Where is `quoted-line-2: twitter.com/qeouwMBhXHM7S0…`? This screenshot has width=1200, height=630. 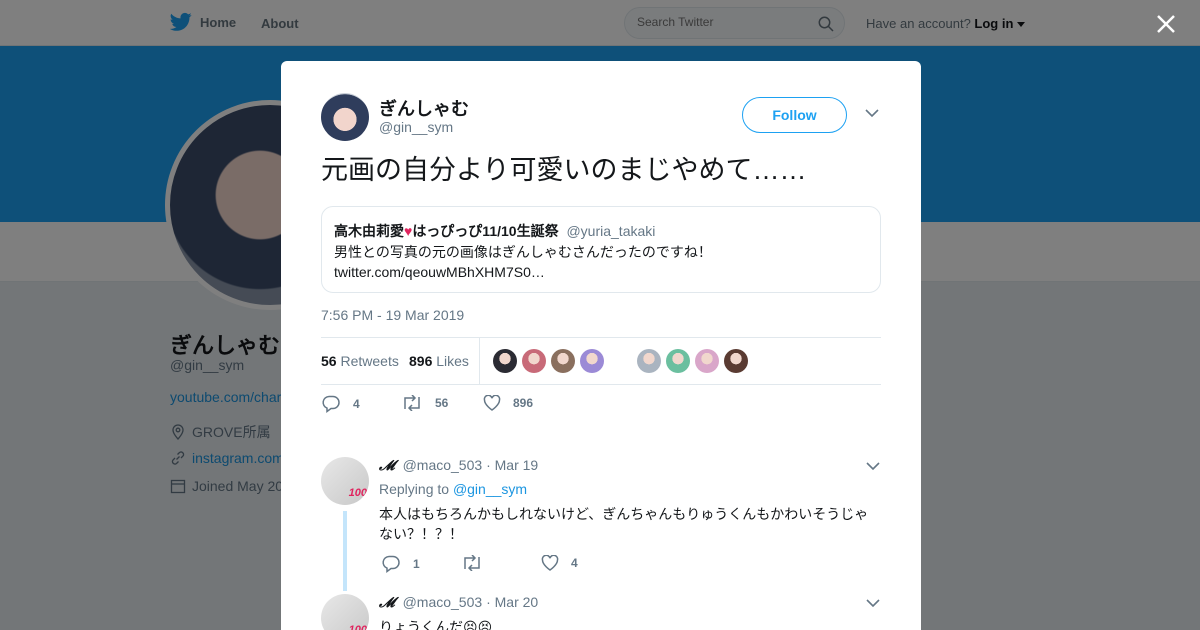 quoted-line-2: twitter.com/qeouwMBhXHM7S0… is located at coordinates (439, 272).